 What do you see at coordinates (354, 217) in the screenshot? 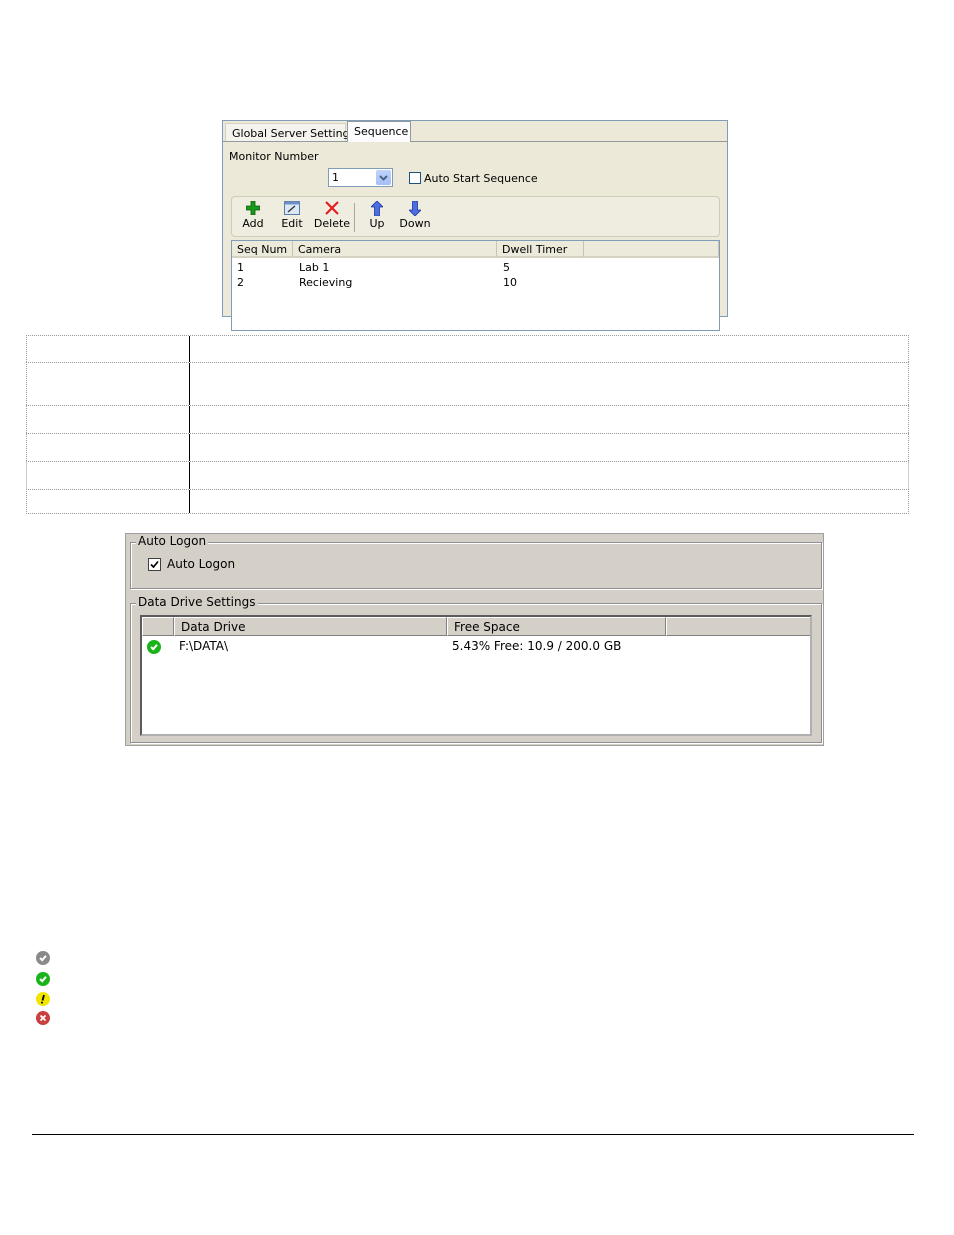
I see `toolbar-separator` at bounding box center [354, 217].